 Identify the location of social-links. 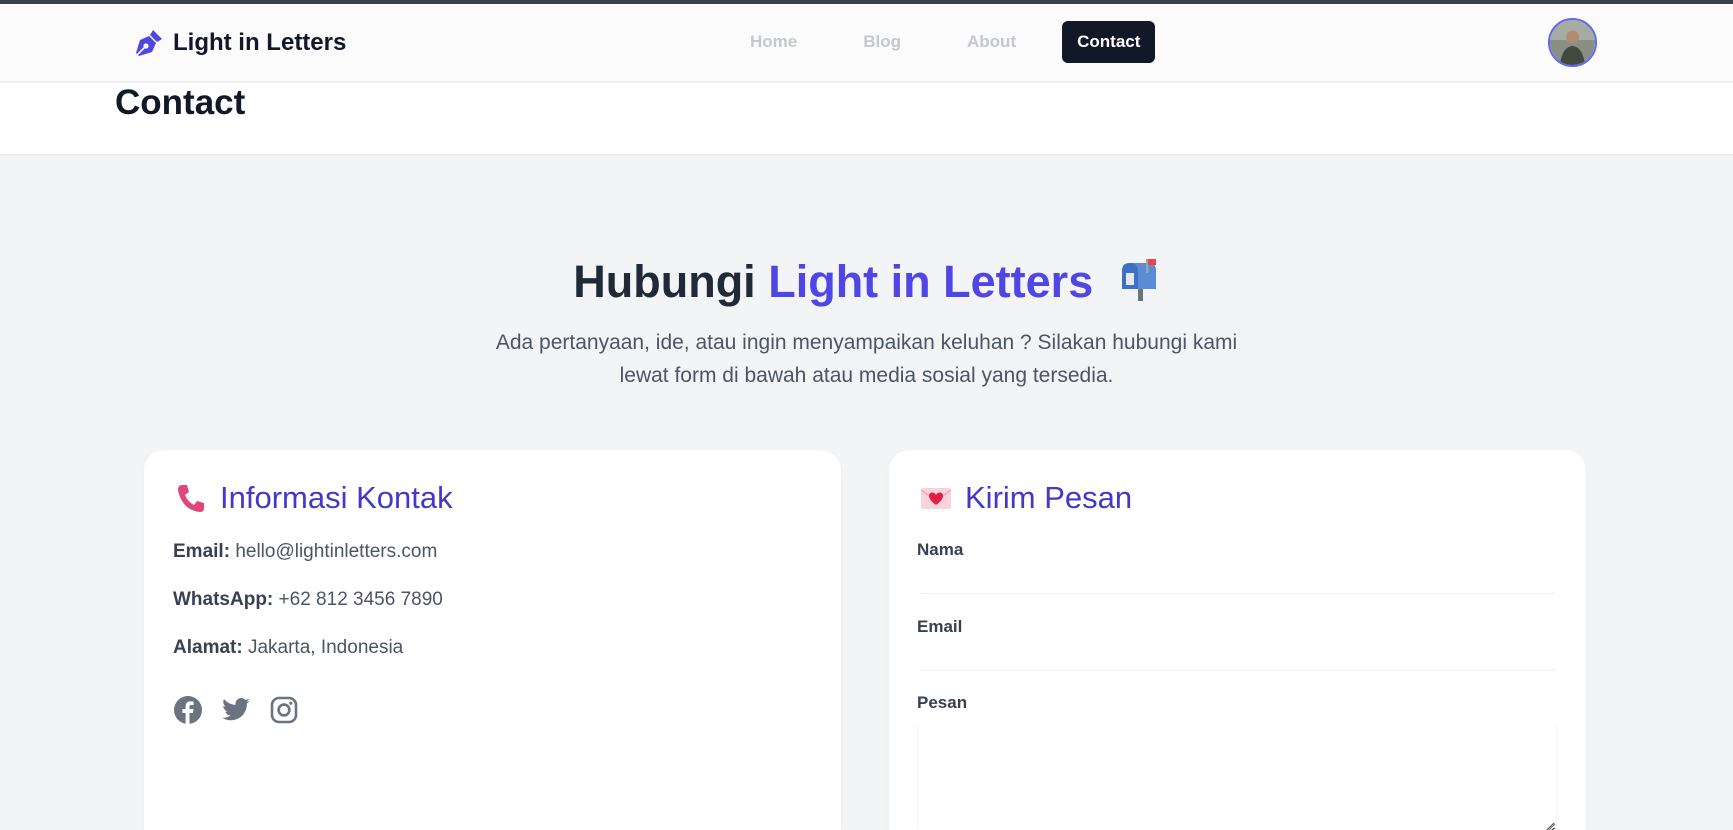
(236, 710).